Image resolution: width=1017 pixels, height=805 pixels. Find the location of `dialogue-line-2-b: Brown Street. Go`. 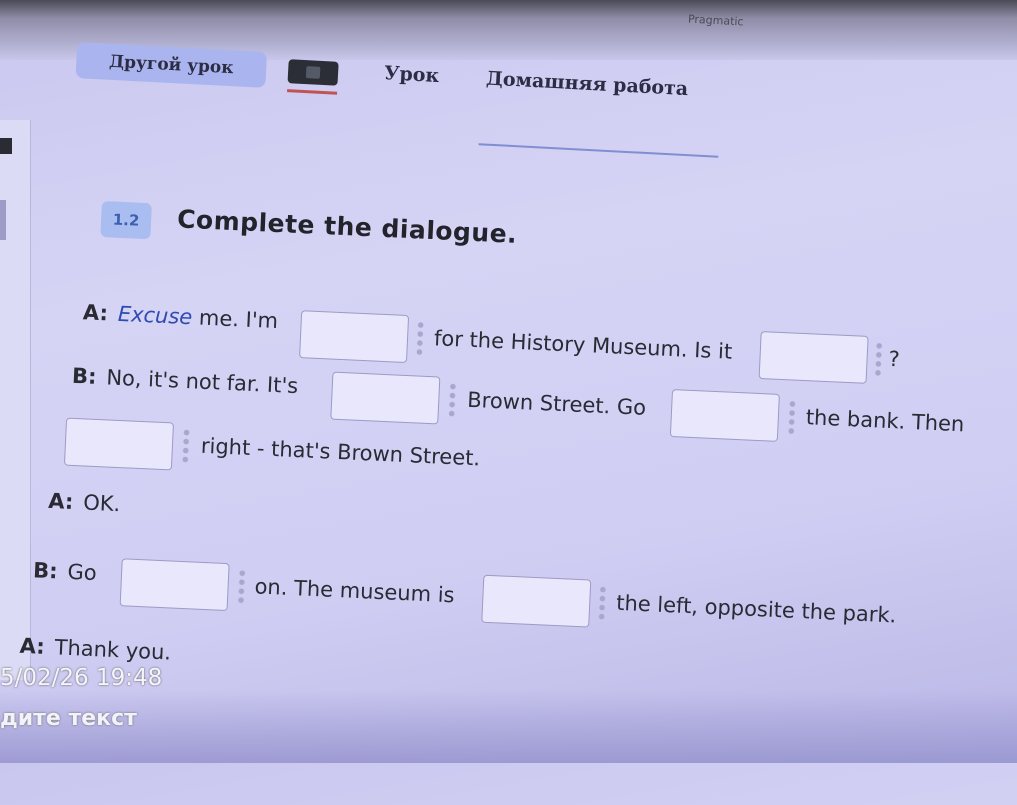

dialogue-line-2-b: Brown Street. Go is located at coordinates (556, 403).